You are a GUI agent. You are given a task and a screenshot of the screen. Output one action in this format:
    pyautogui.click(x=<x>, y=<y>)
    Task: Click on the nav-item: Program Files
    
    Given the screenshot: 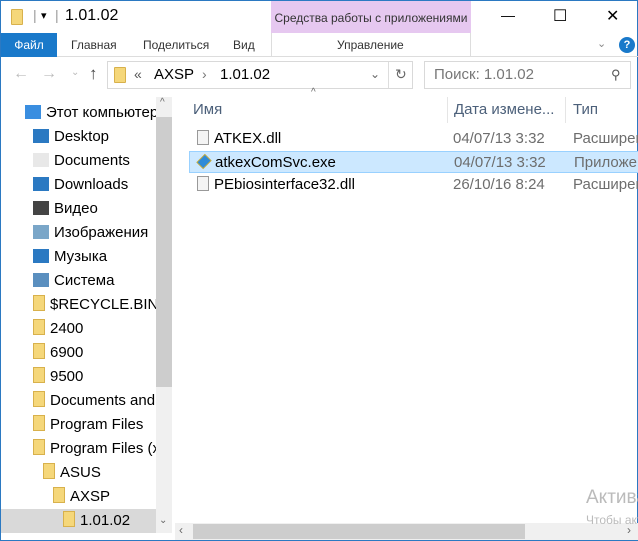 What is the action you would take?
    pyautogui.click(x=78, y=425)
    